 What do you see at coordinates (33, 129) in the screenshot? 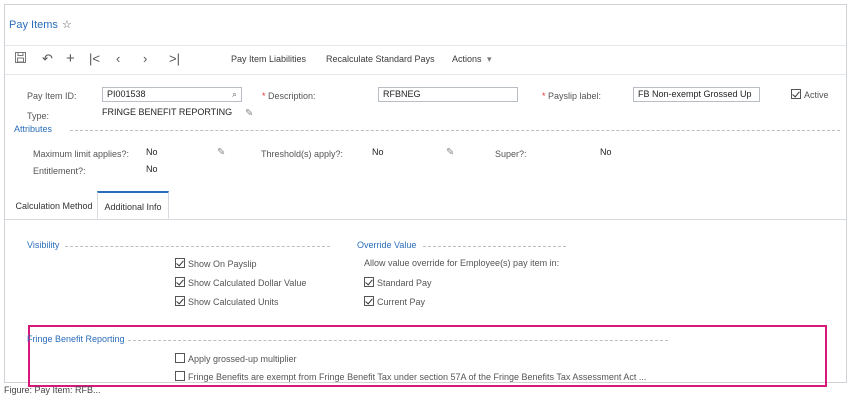
I see `attributes-section-title: Attributes` at bounding box center [33, 129].